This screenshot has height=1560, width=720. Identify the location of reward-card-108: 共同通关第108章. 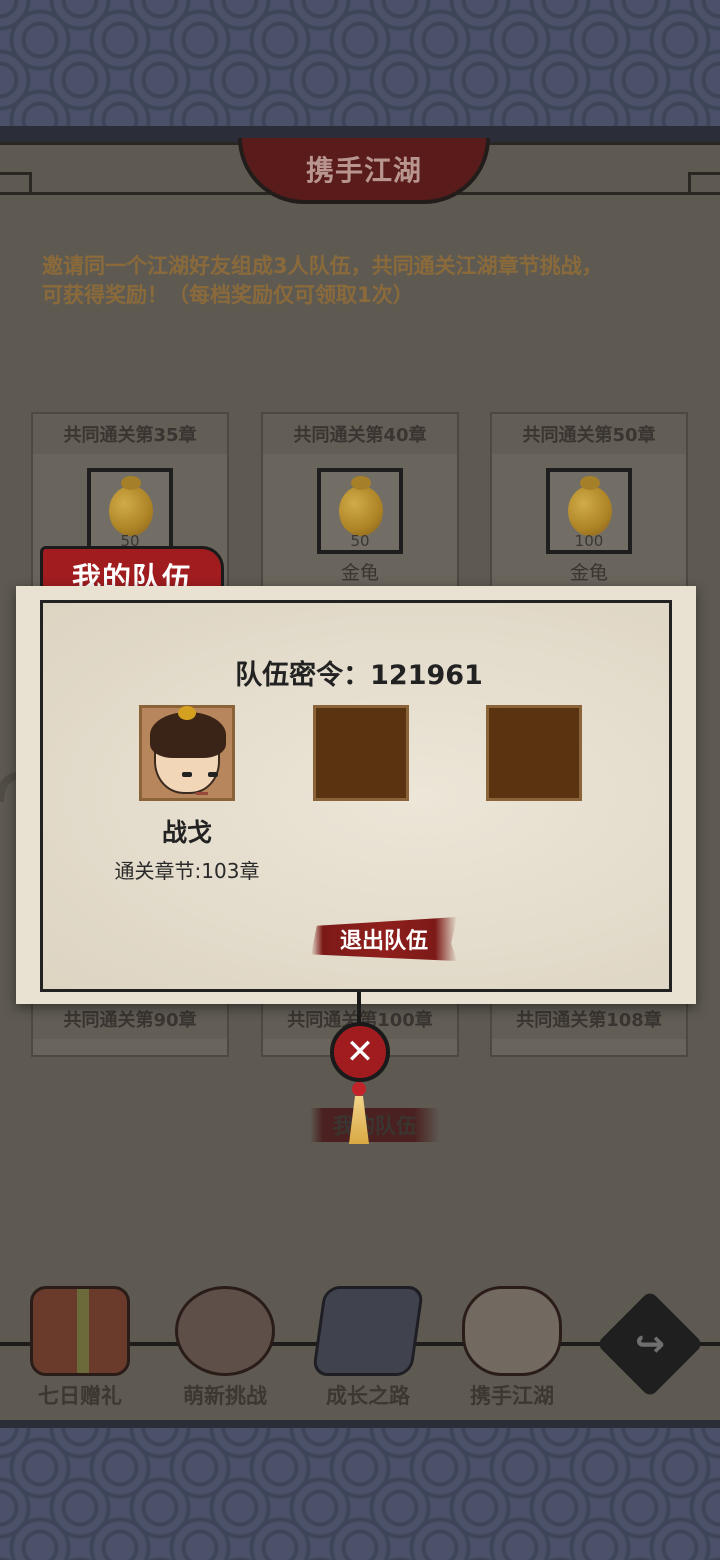
(589, 1027).